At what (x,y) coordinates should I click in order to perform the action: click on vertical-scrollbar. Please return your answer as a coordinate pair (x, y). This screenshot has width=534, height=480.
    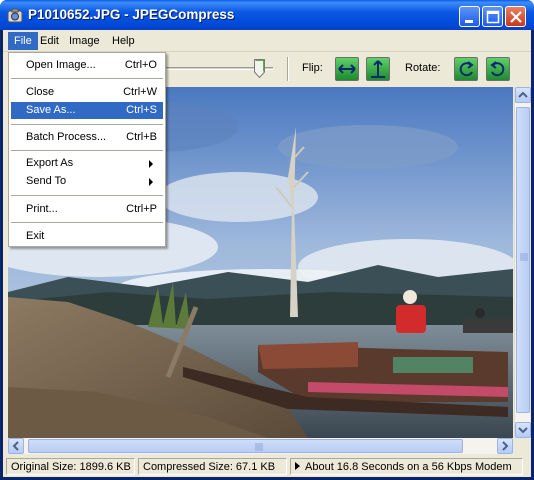
    Looking at the image, I should click on (522, 262).